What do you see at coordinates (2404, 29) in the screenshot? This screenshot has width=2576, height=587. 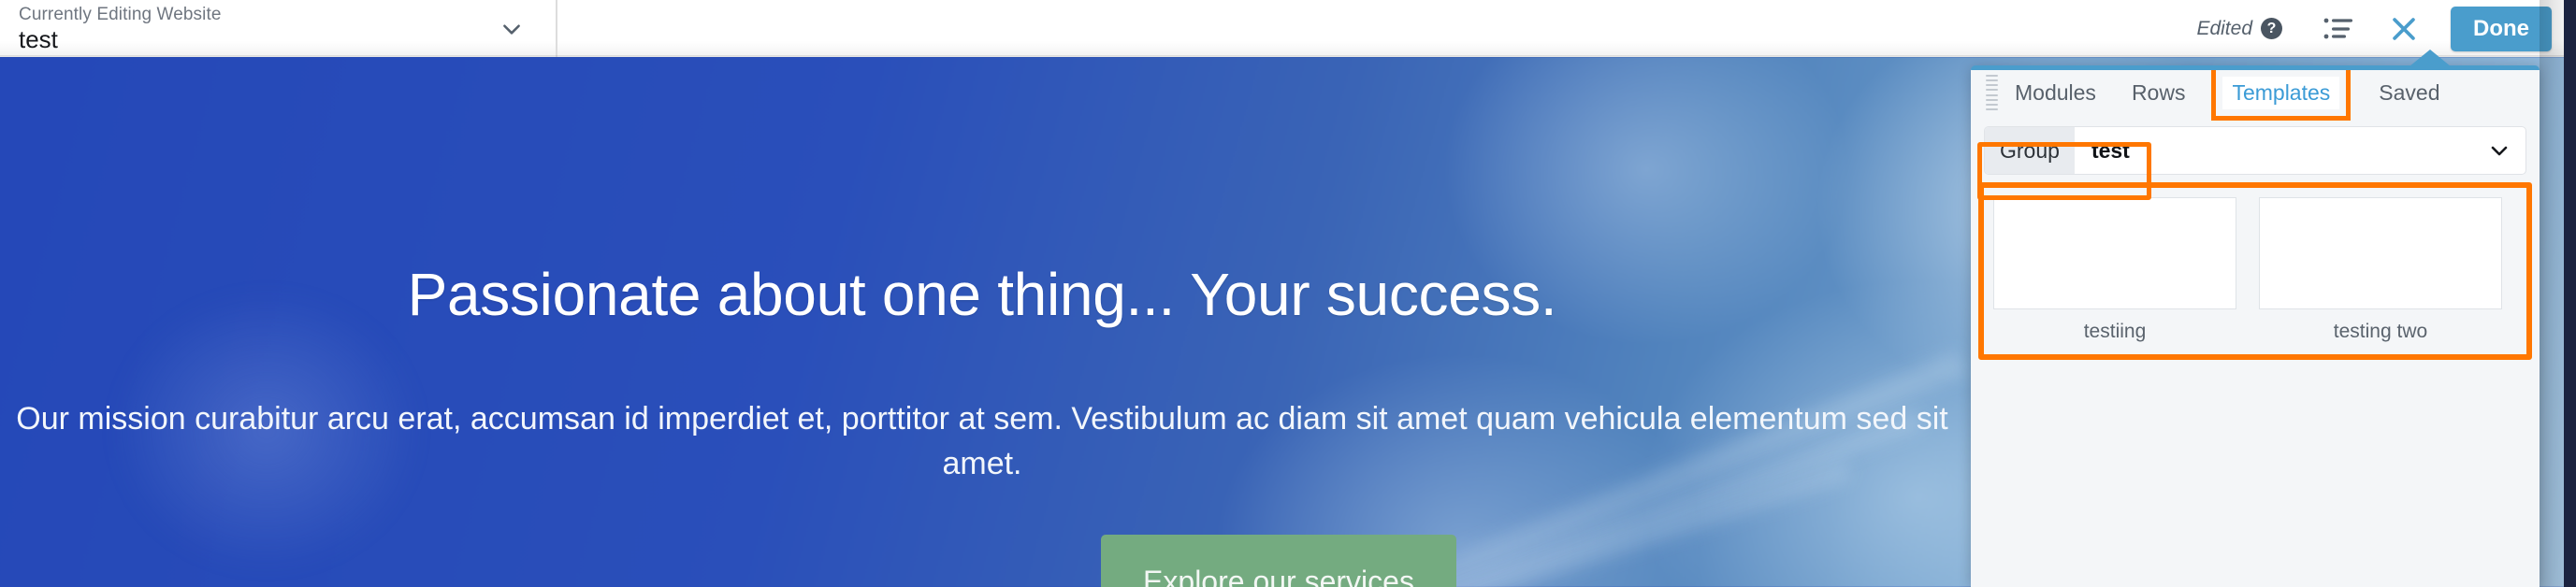 I see `close-x-icon` at bounding box center [2404, 29].